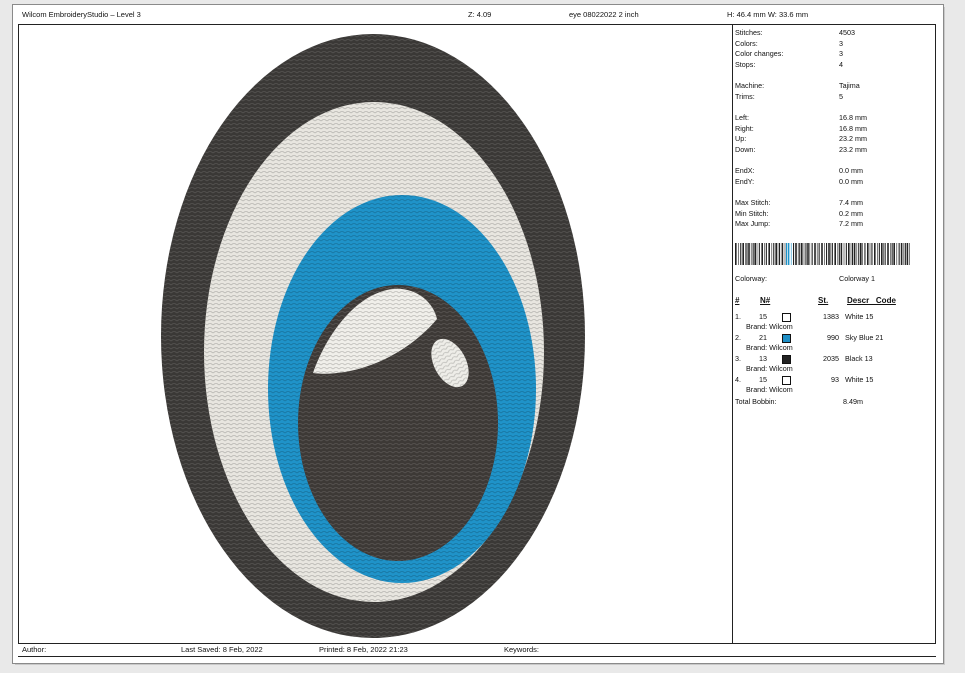 The width and height of the screenshot is (965, 673). Describe the element at coordinates (833, 337) in the screenshot. I see `row-stitch-count: 990` at that location.